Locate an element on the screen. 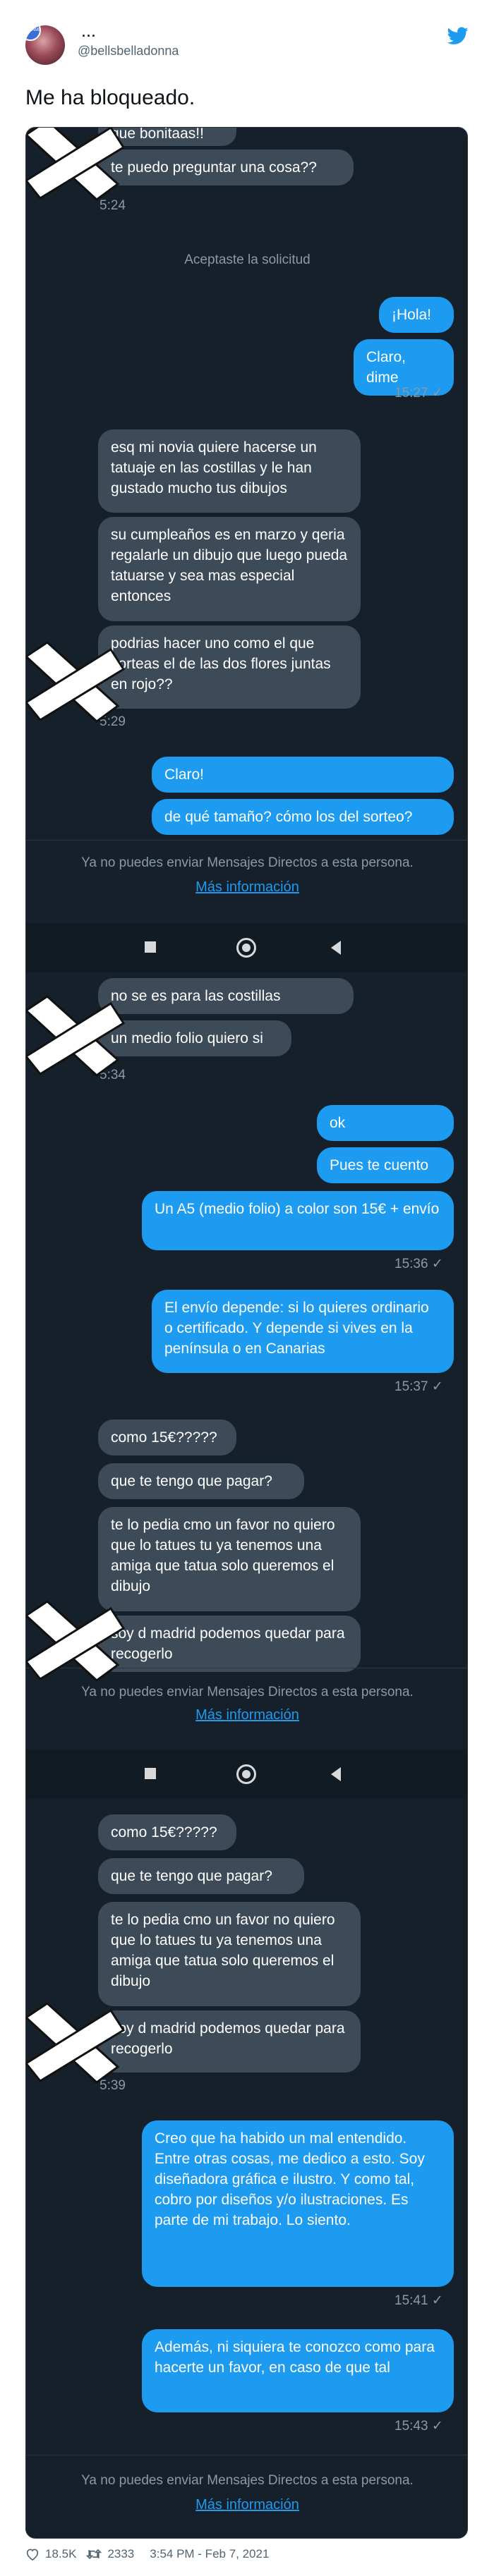  heart-icon is located at coordinates (32, 2554).